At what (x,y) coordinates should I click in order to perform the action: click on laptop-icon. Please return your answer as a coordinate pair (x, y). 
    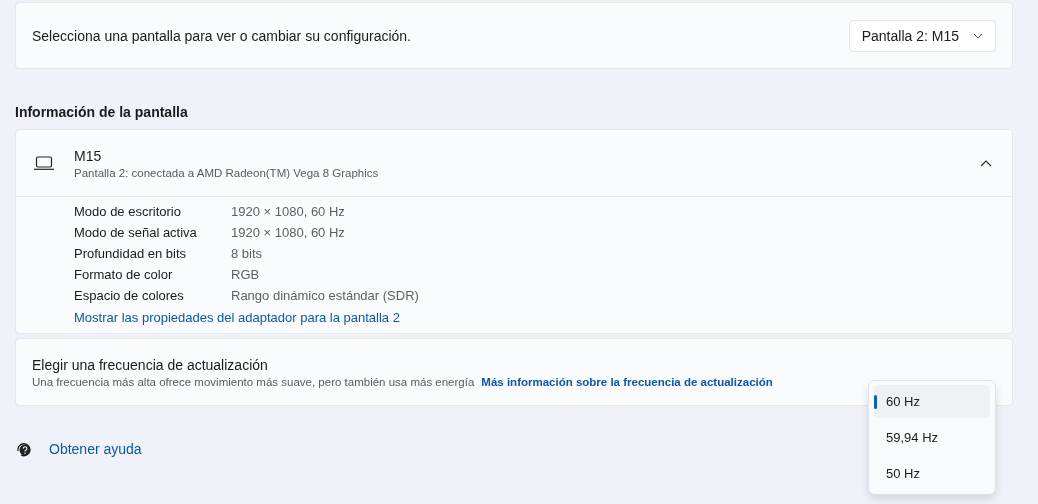
    Looking at the image, I should click on (44, 163).